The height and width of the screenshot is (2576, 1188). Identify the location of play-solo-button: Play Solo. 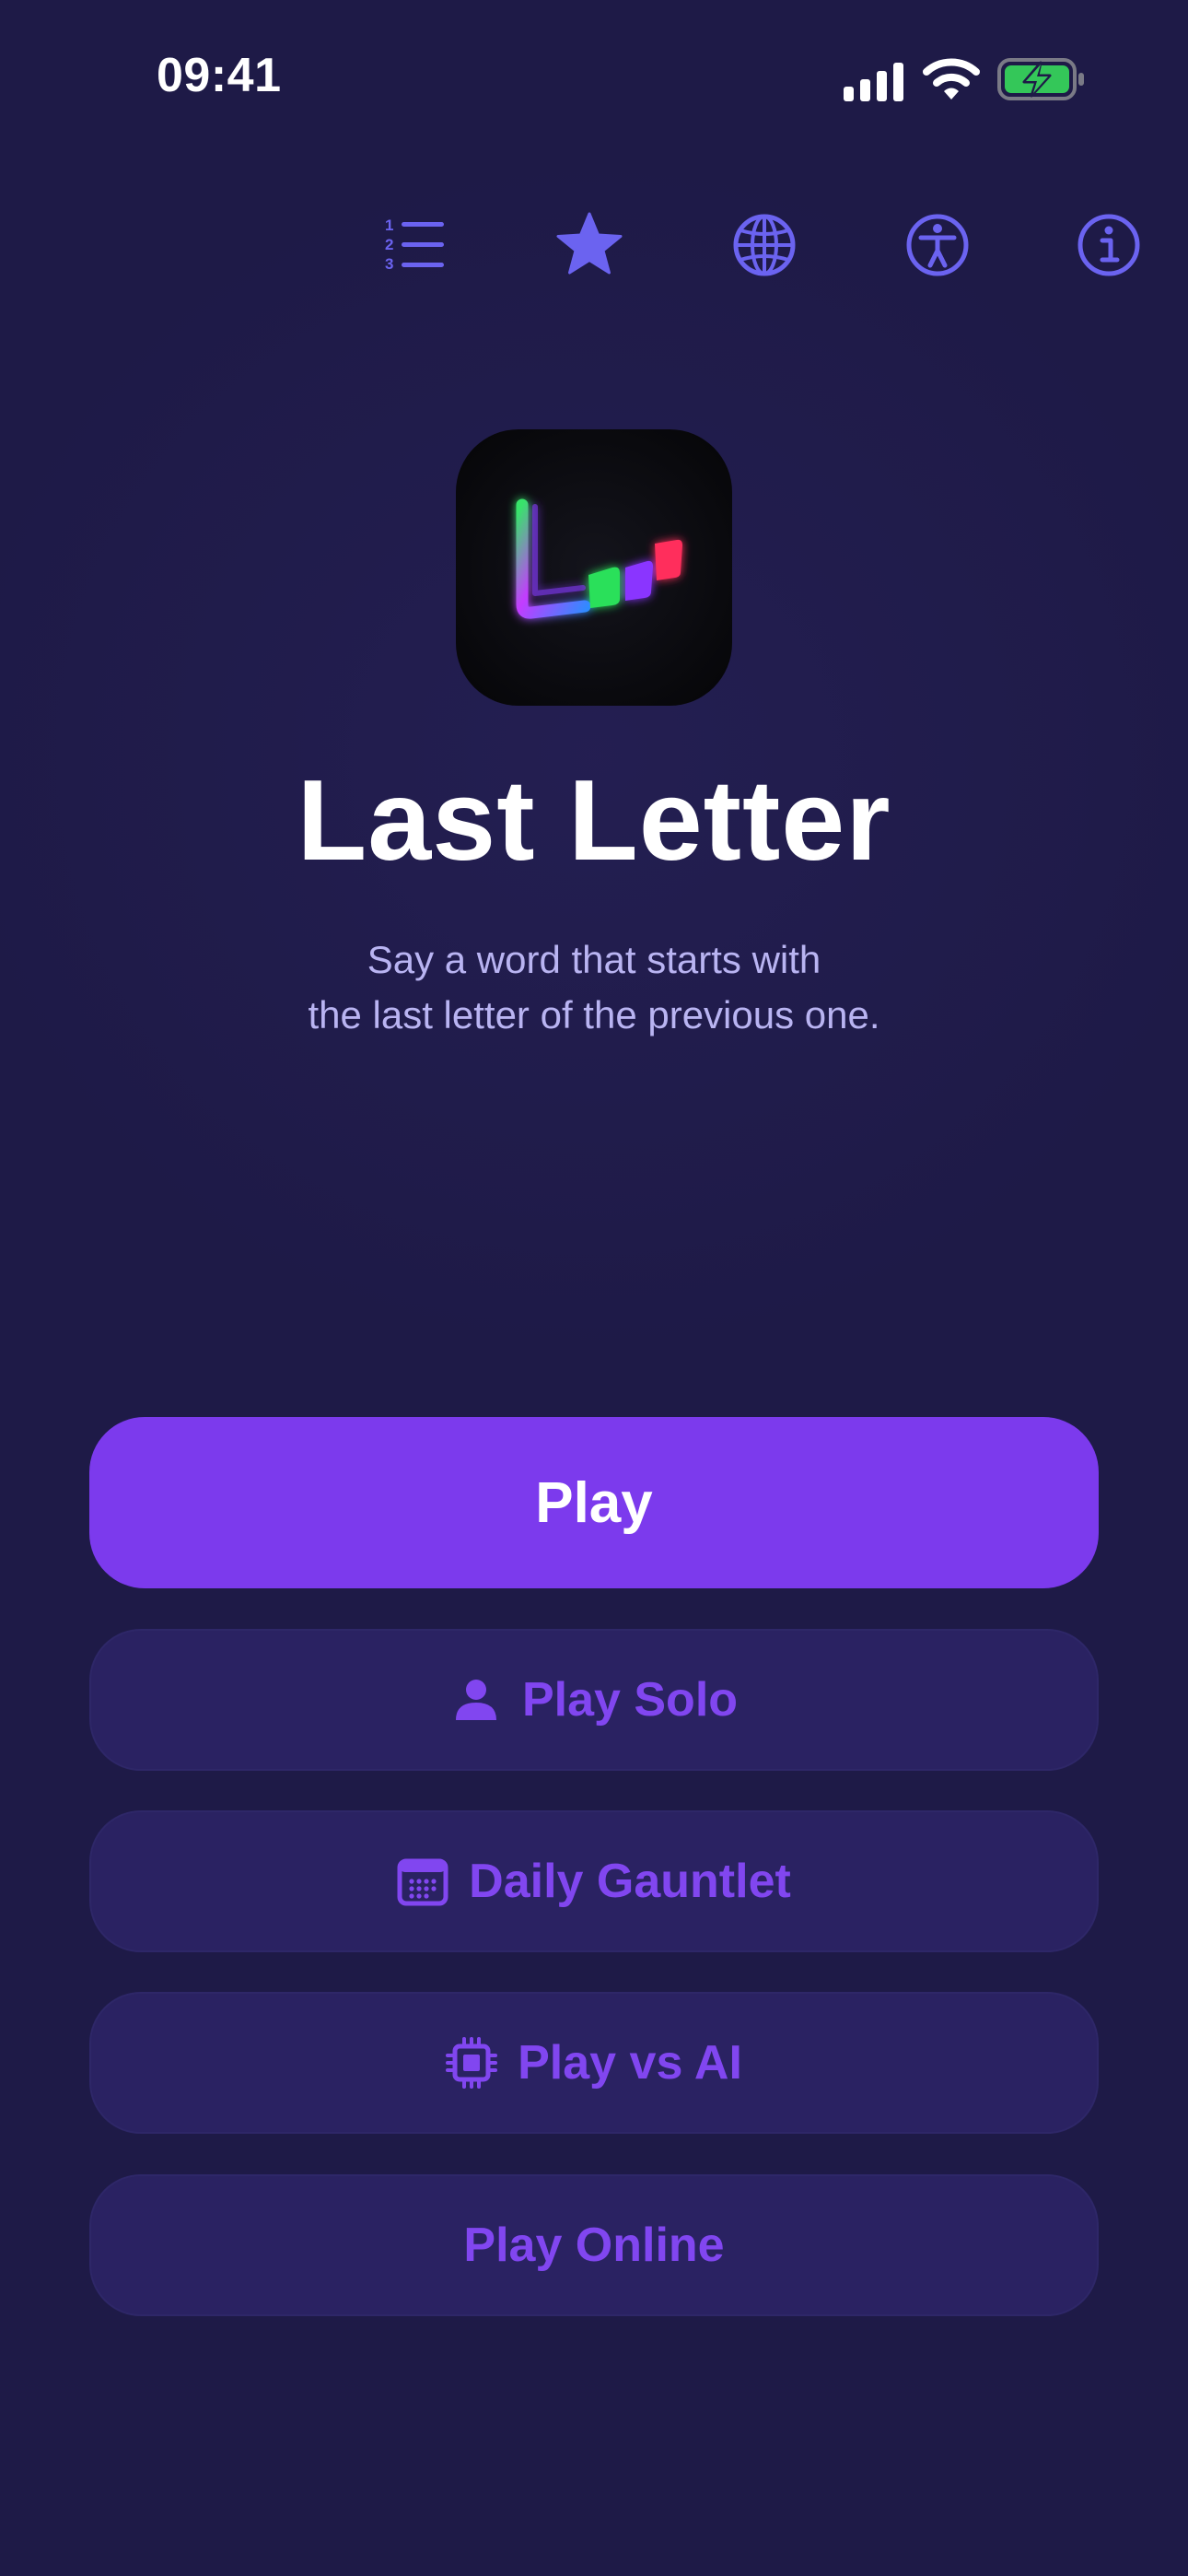
(594, 1700).